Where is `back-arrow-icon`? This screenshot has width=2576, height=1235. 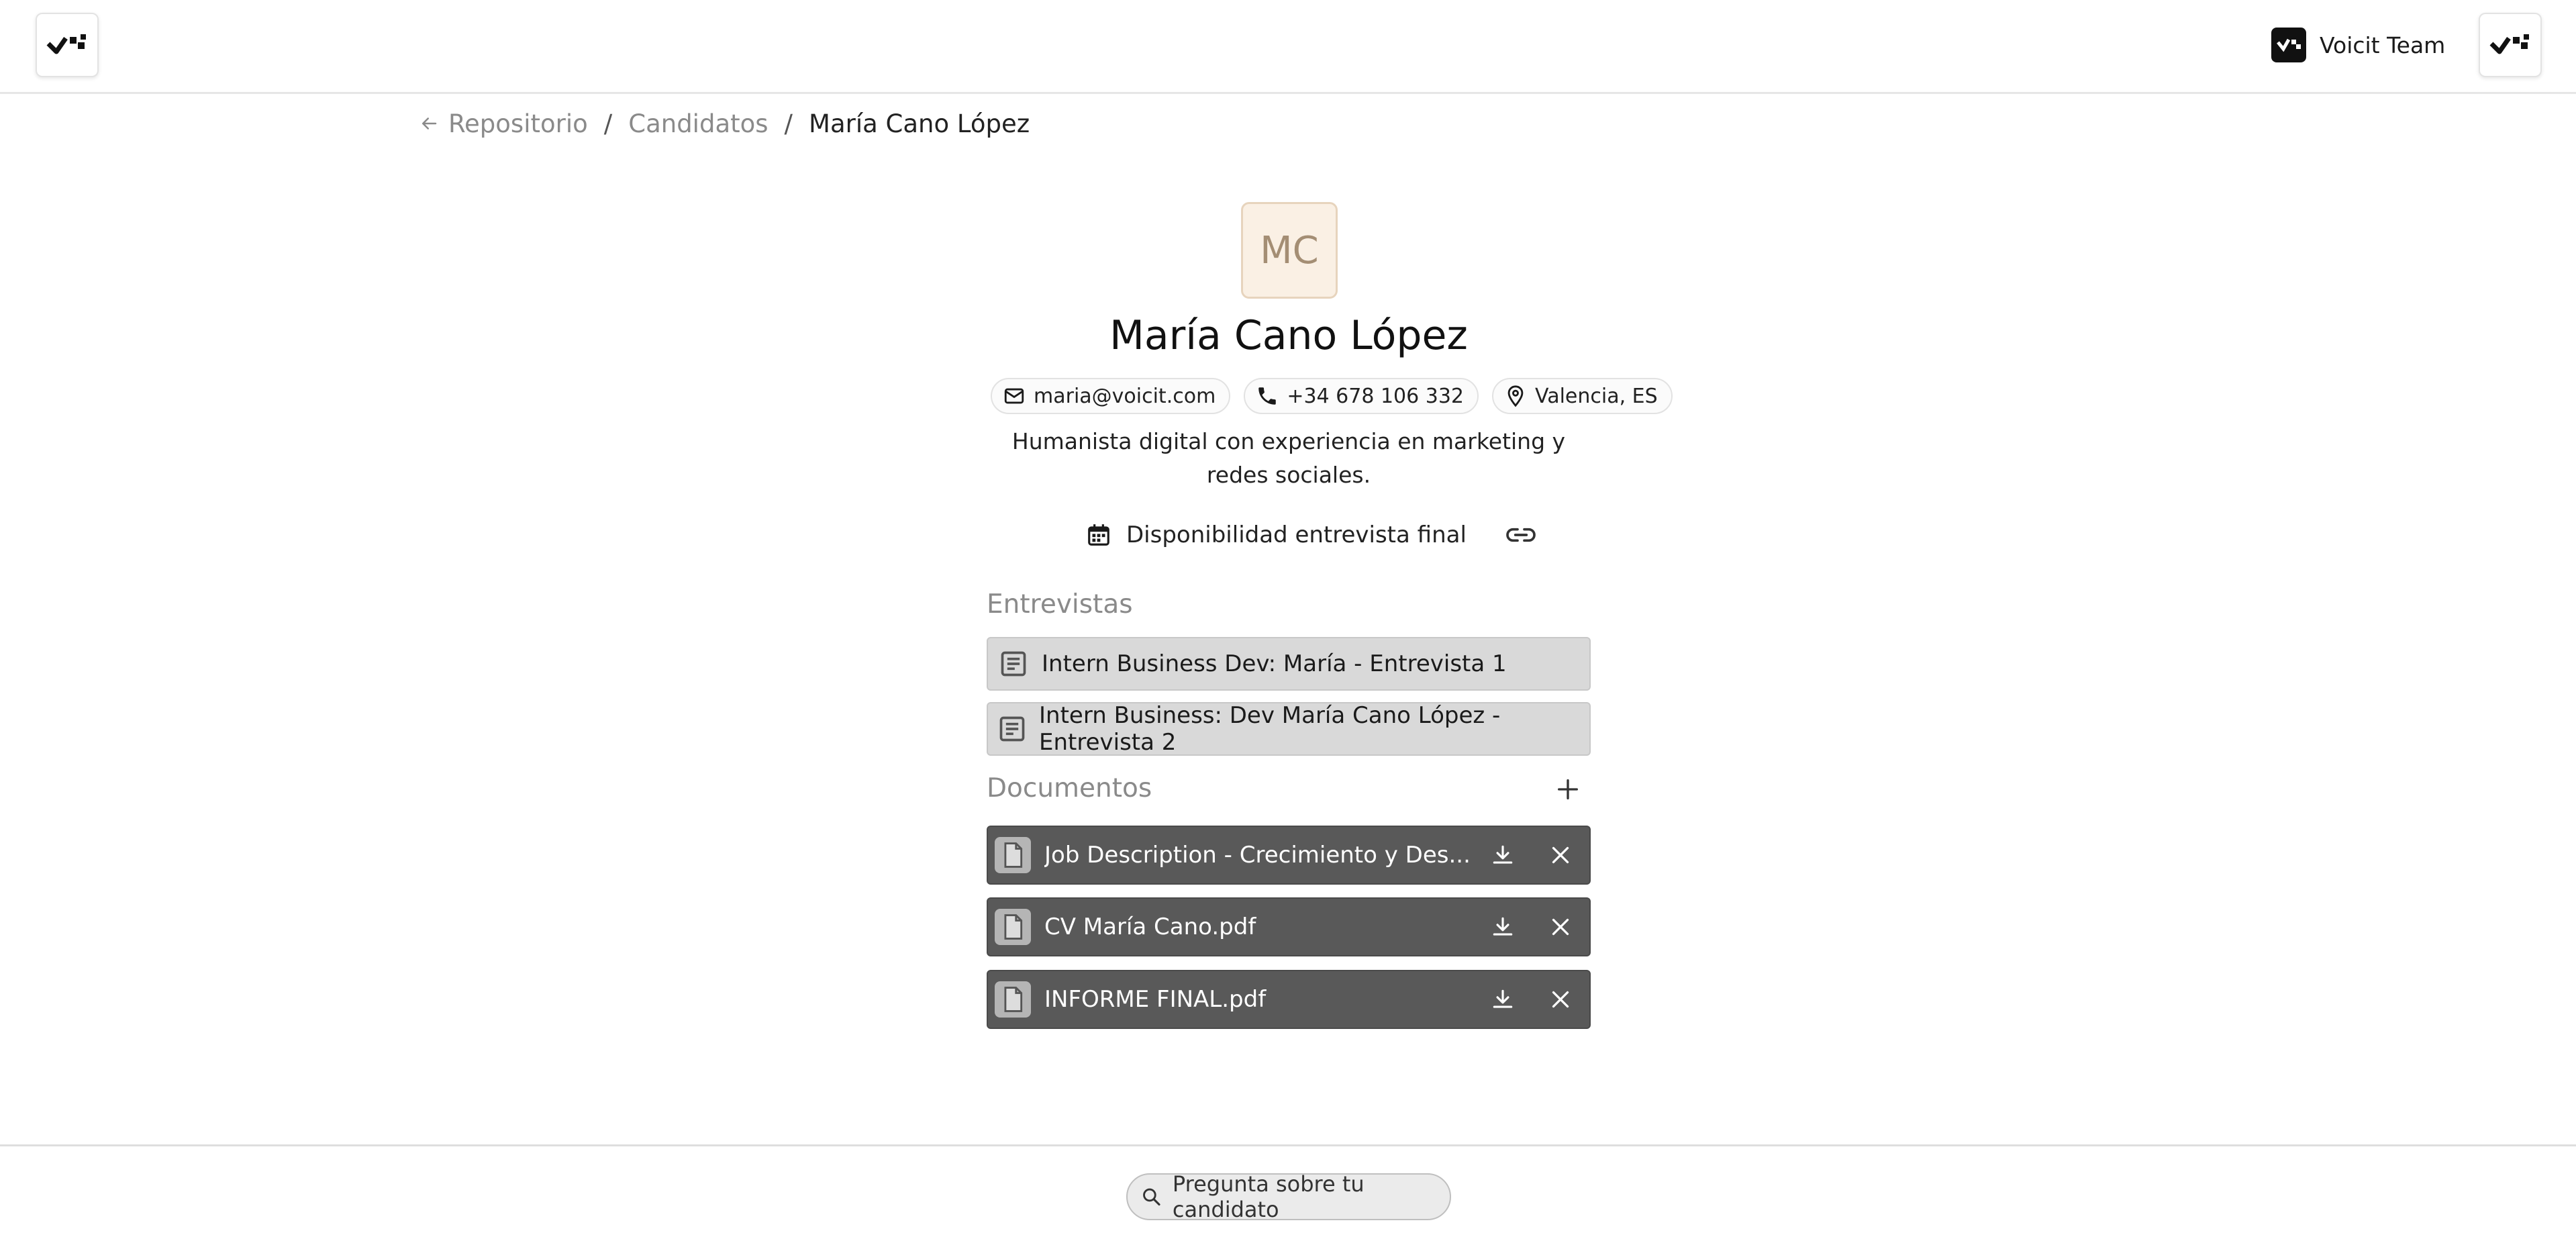
back-arrow-icon is located at coordinates (429, 123).